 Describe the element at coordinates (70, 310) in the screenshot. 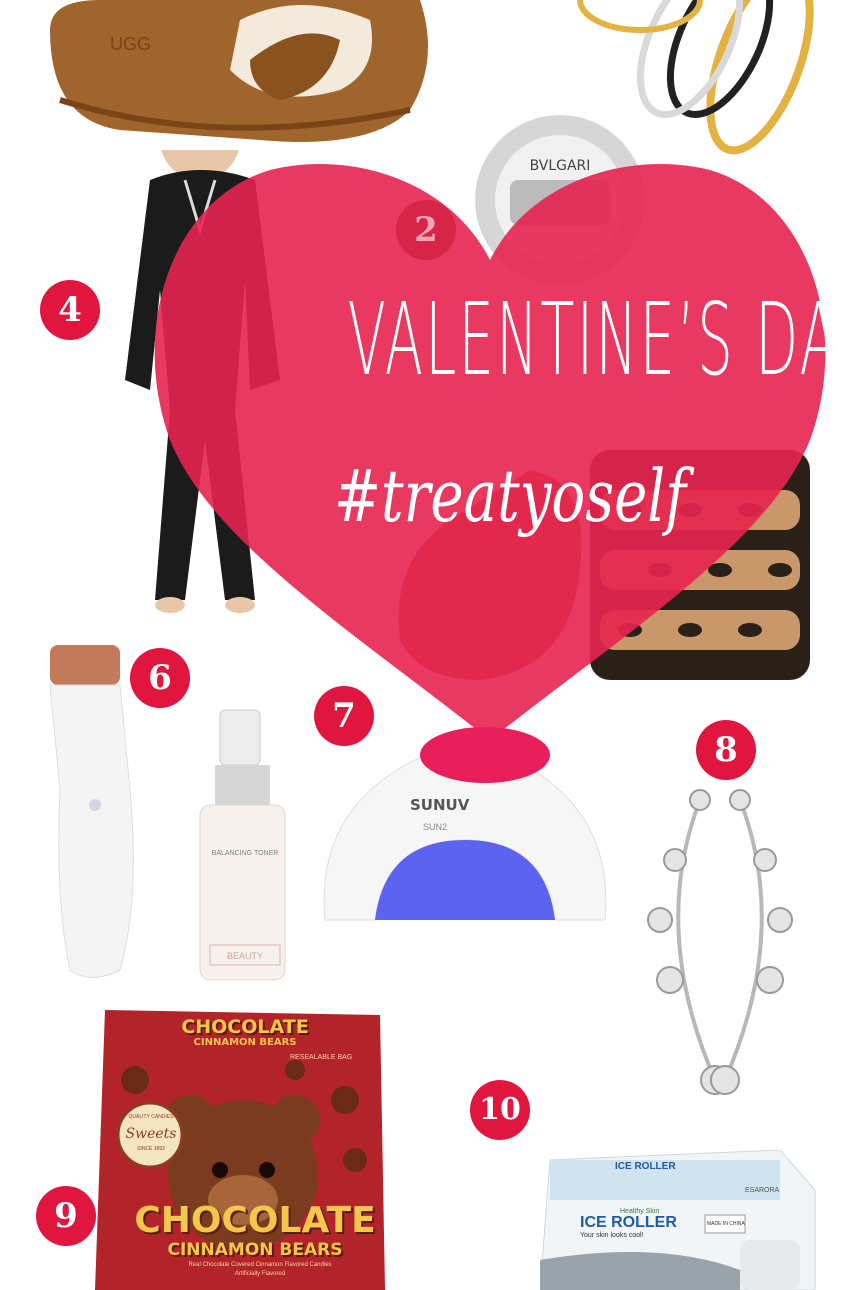

I see `badge-4: 4` at that location.